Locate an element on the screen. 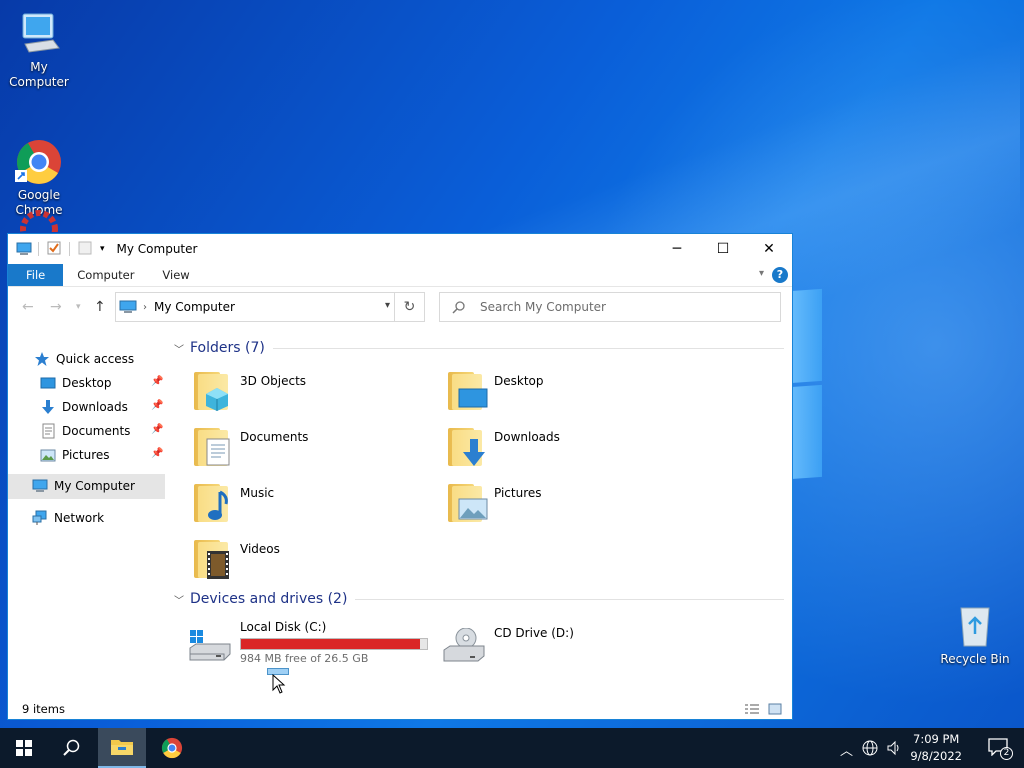 The image size is (1024, 768). nav-item-desktop: Desktop is located at coordinates (76, 383).